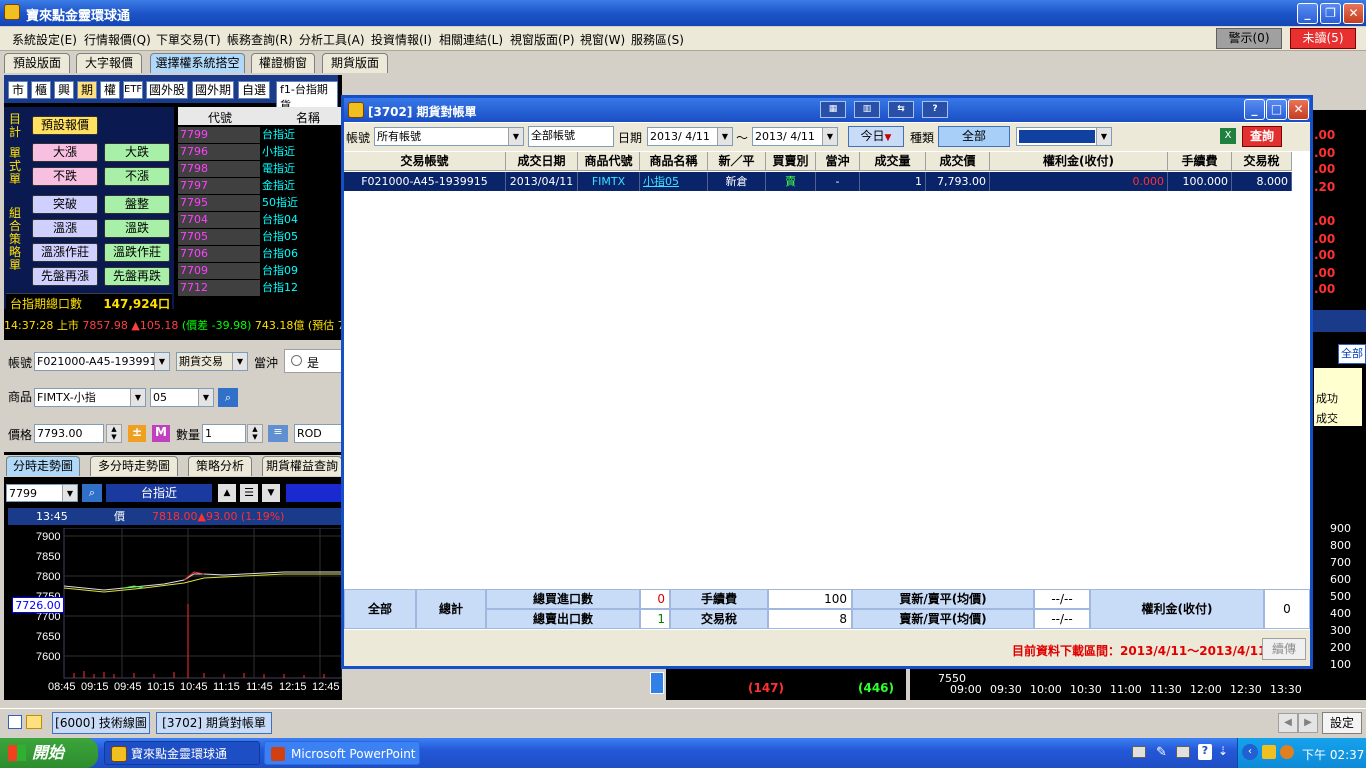  Describe the element at coordinates (838, 161) in the screenshot. I see `column-header: 當沖` at that location.